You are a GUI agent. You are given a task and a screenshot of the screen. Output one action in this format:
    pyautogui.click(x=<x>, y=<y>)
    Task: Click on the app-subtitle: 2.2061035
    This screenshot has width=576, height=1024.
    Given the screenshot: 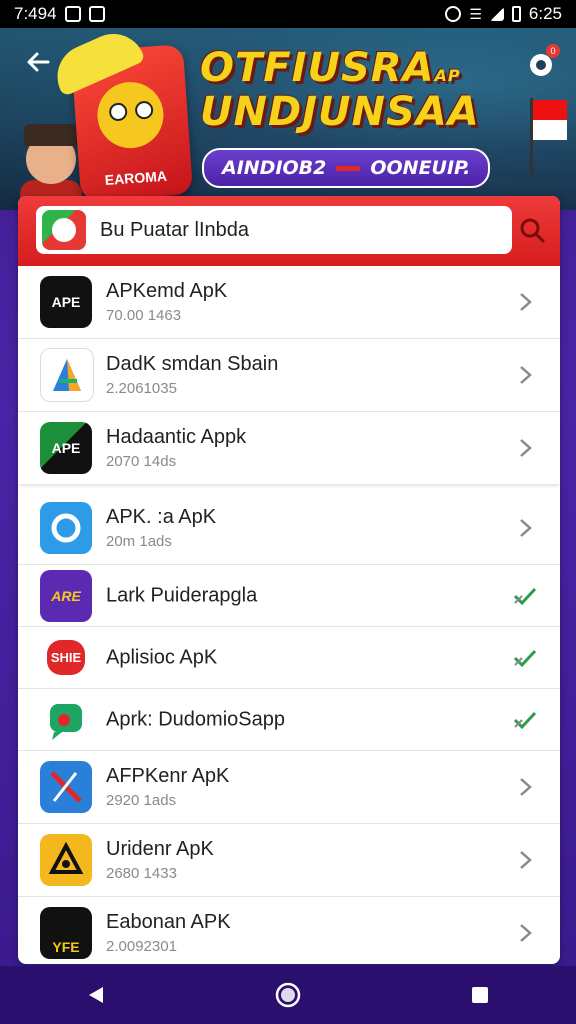 What is the action you would take?
    pyautogui.click(x=141, y=388)
    